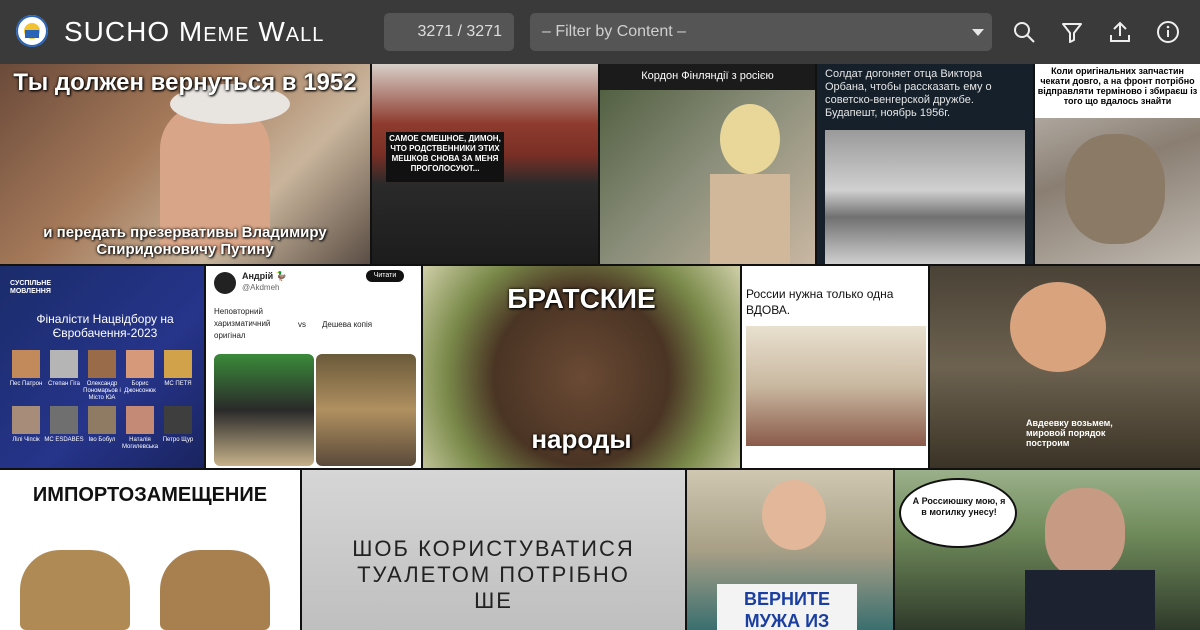 The image size is (1200, 630). What do you see at coordinates (820, 302) in the screenshot?
I see `meme-caption: России нужна только одна ВДОВА.` at bounding box center [820, 302].